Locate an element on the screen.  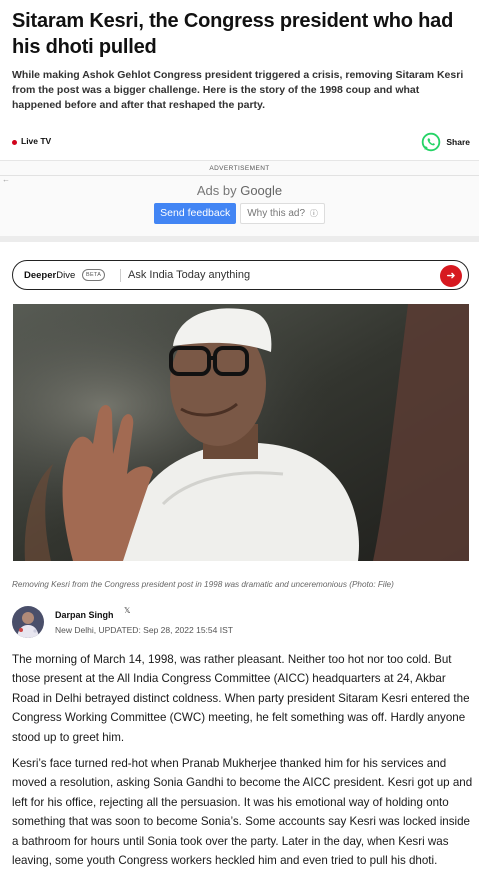
why-this-ad-label: Why this ad? is located at coordinates (276, 213).